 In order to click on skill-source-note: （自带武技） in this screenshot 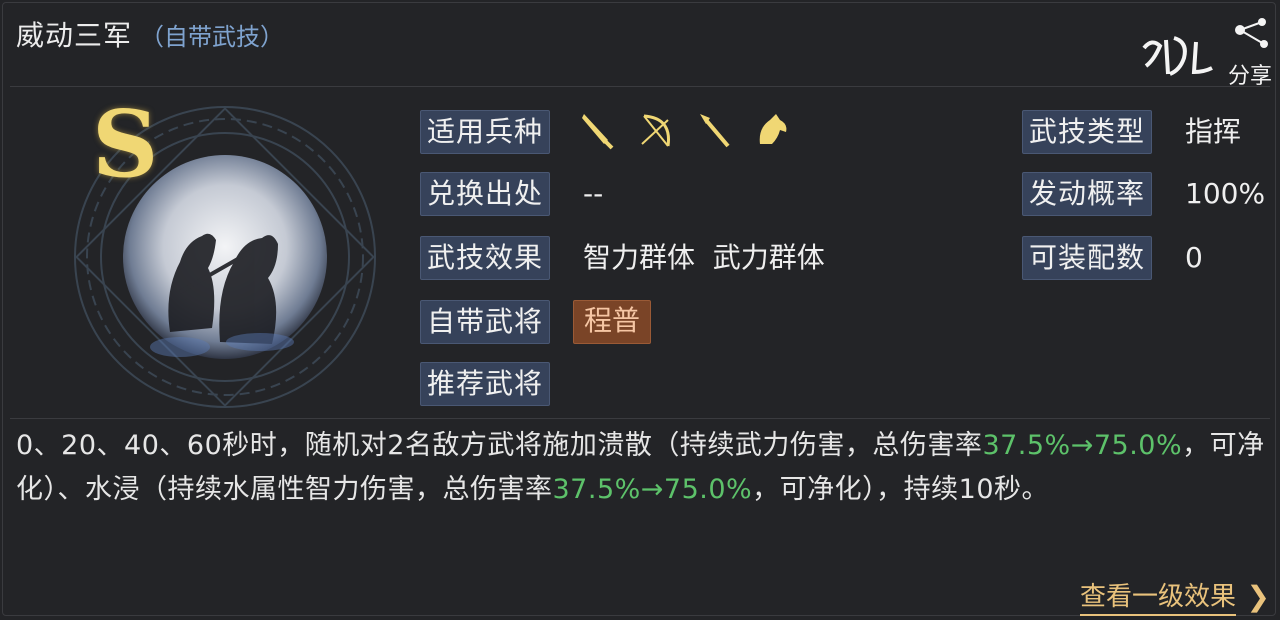, I will do `click(212, 37)`.